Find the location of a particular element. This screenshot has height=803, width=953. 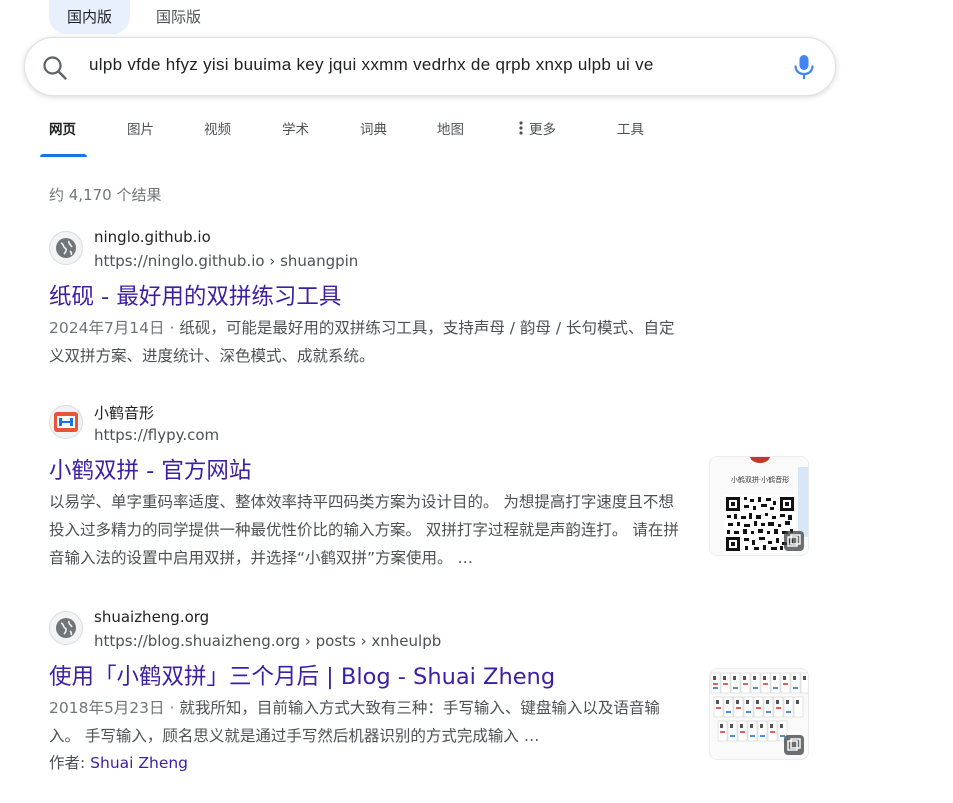

region-tab-domestic: 国内版 is located at coordinates (90, 17).